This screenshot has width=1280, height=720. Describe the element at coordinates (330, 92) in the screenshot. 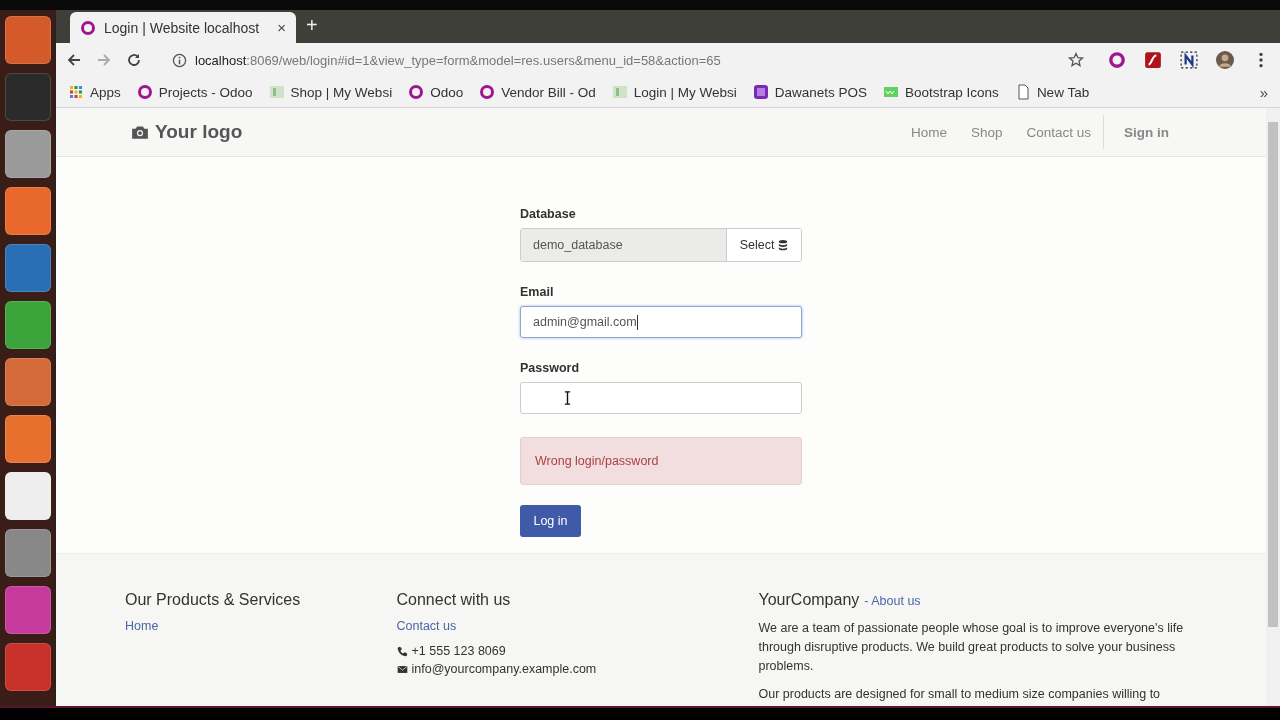

I see `bookmark: Shop | My Websi` at that location.